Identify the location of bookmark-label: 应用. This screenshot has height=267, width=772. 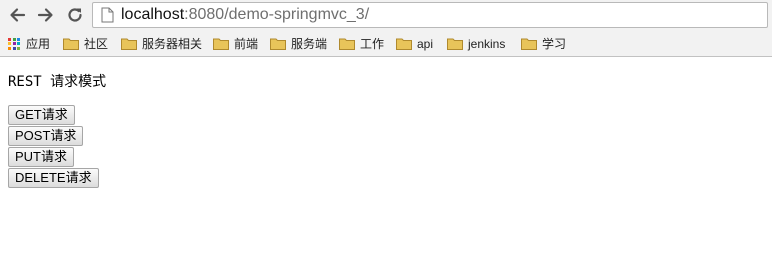
(38, 44).